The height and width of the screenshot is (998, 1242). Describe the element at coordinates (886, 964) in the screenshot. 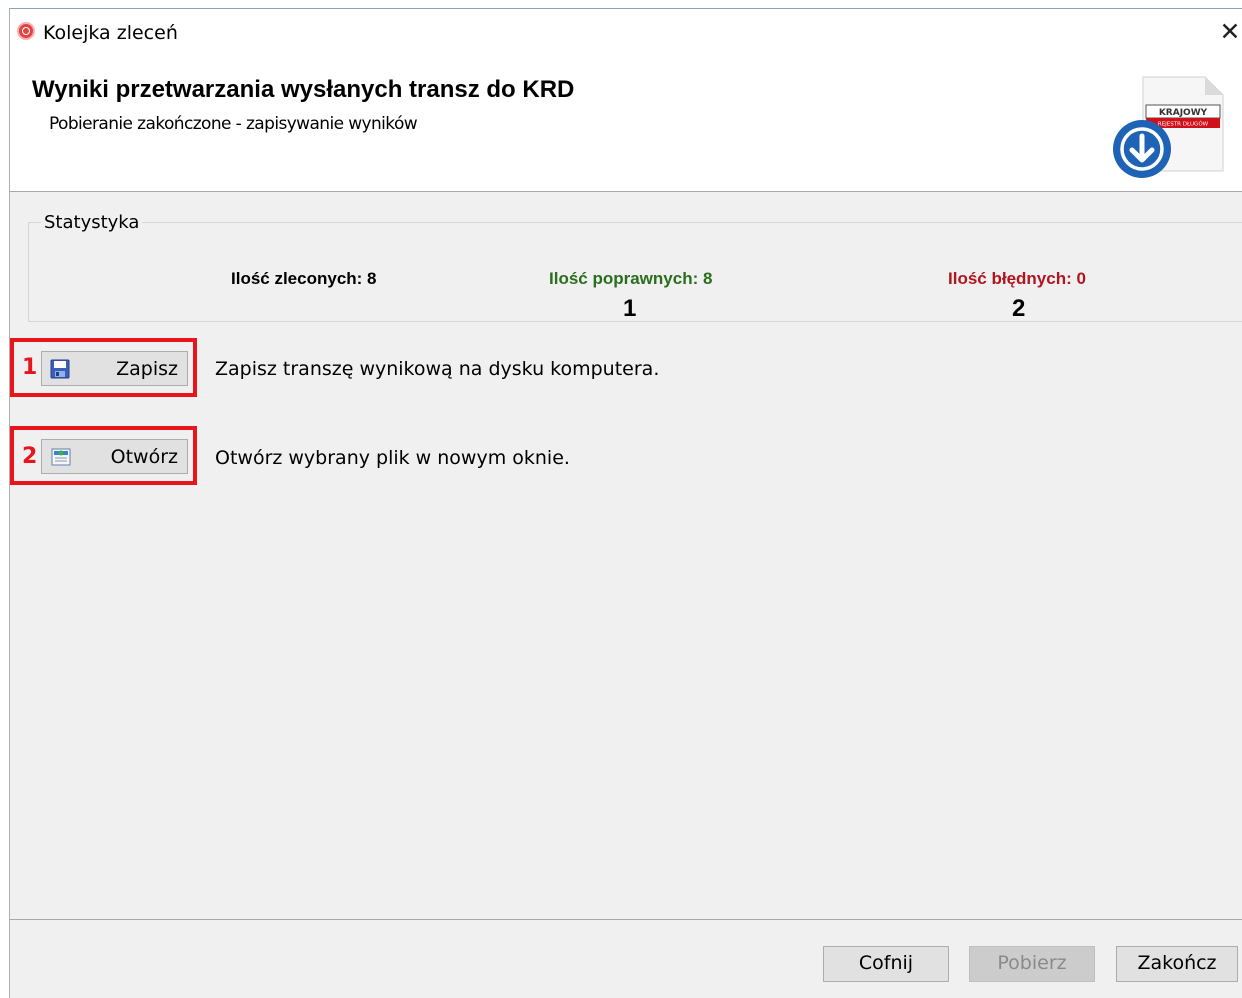

I see `back-button: Cofnij` at that location.